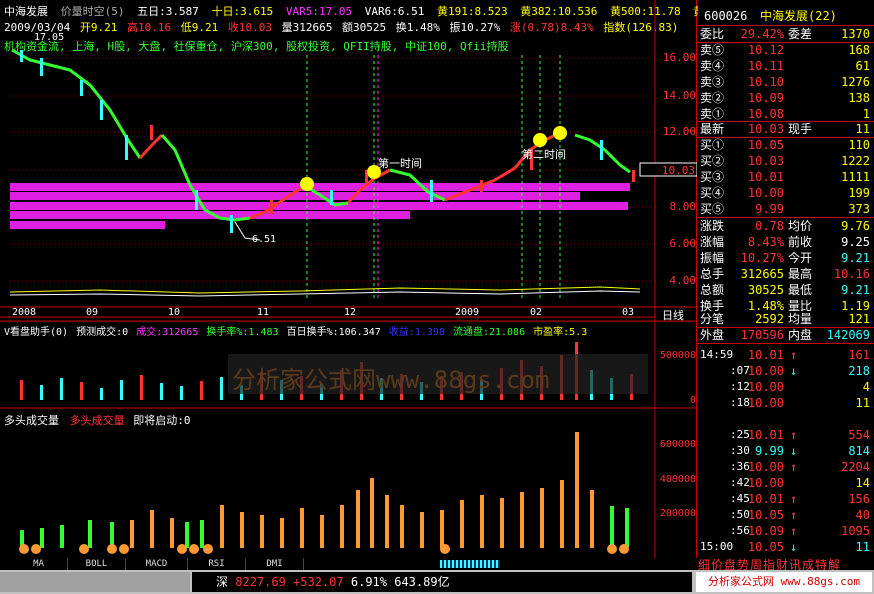 The image size is (874, 594). Describe the element at coordinates (765, 355) in the screenshot. I see `tick-price: 10.01` at that location.